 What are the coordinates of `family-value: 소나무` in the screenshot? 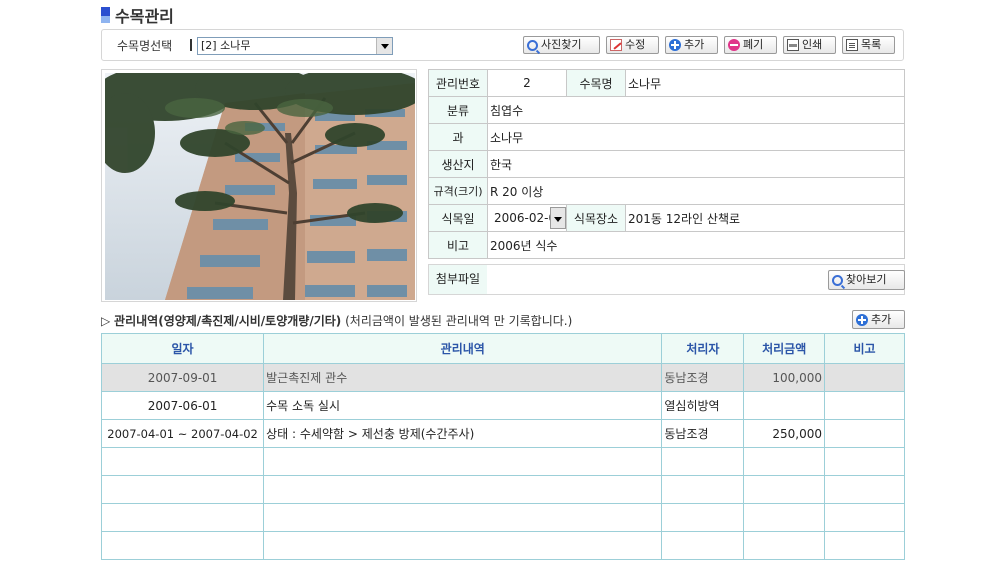 It's located at (696, 137).